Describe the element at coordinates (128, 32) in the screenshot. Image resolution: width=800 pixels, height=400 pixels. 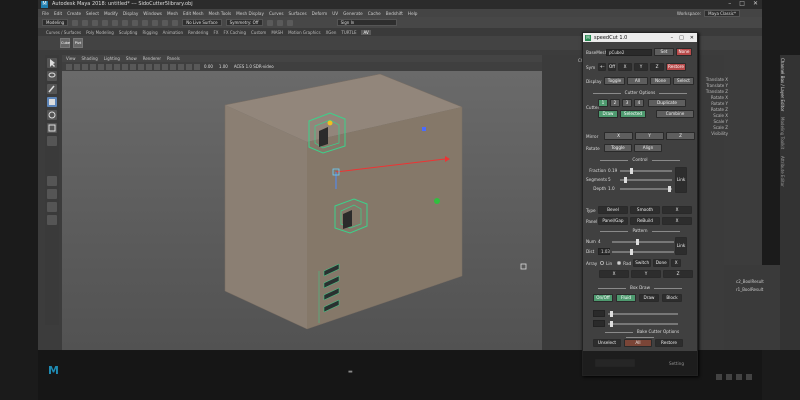
I see `shelf-tab: Sculpting` at that location.